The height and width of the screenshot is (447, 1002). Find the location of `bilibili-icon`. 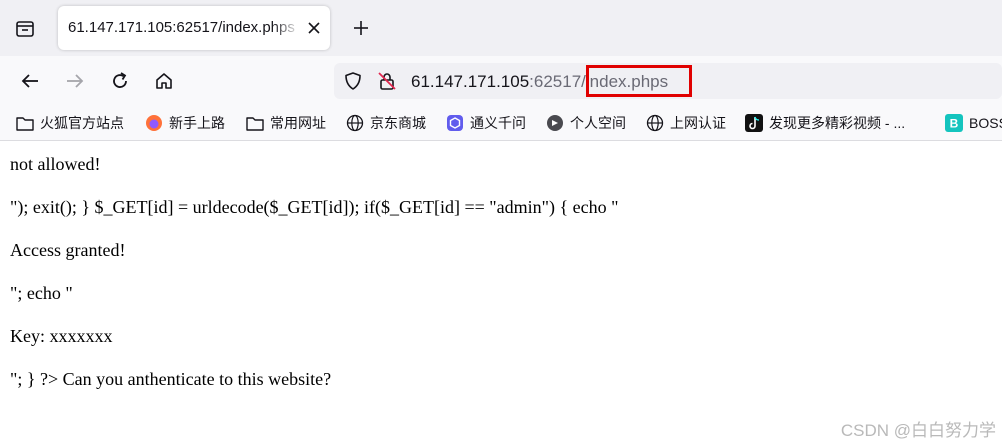

bilibili-icon is located at coordinates (555, 123).